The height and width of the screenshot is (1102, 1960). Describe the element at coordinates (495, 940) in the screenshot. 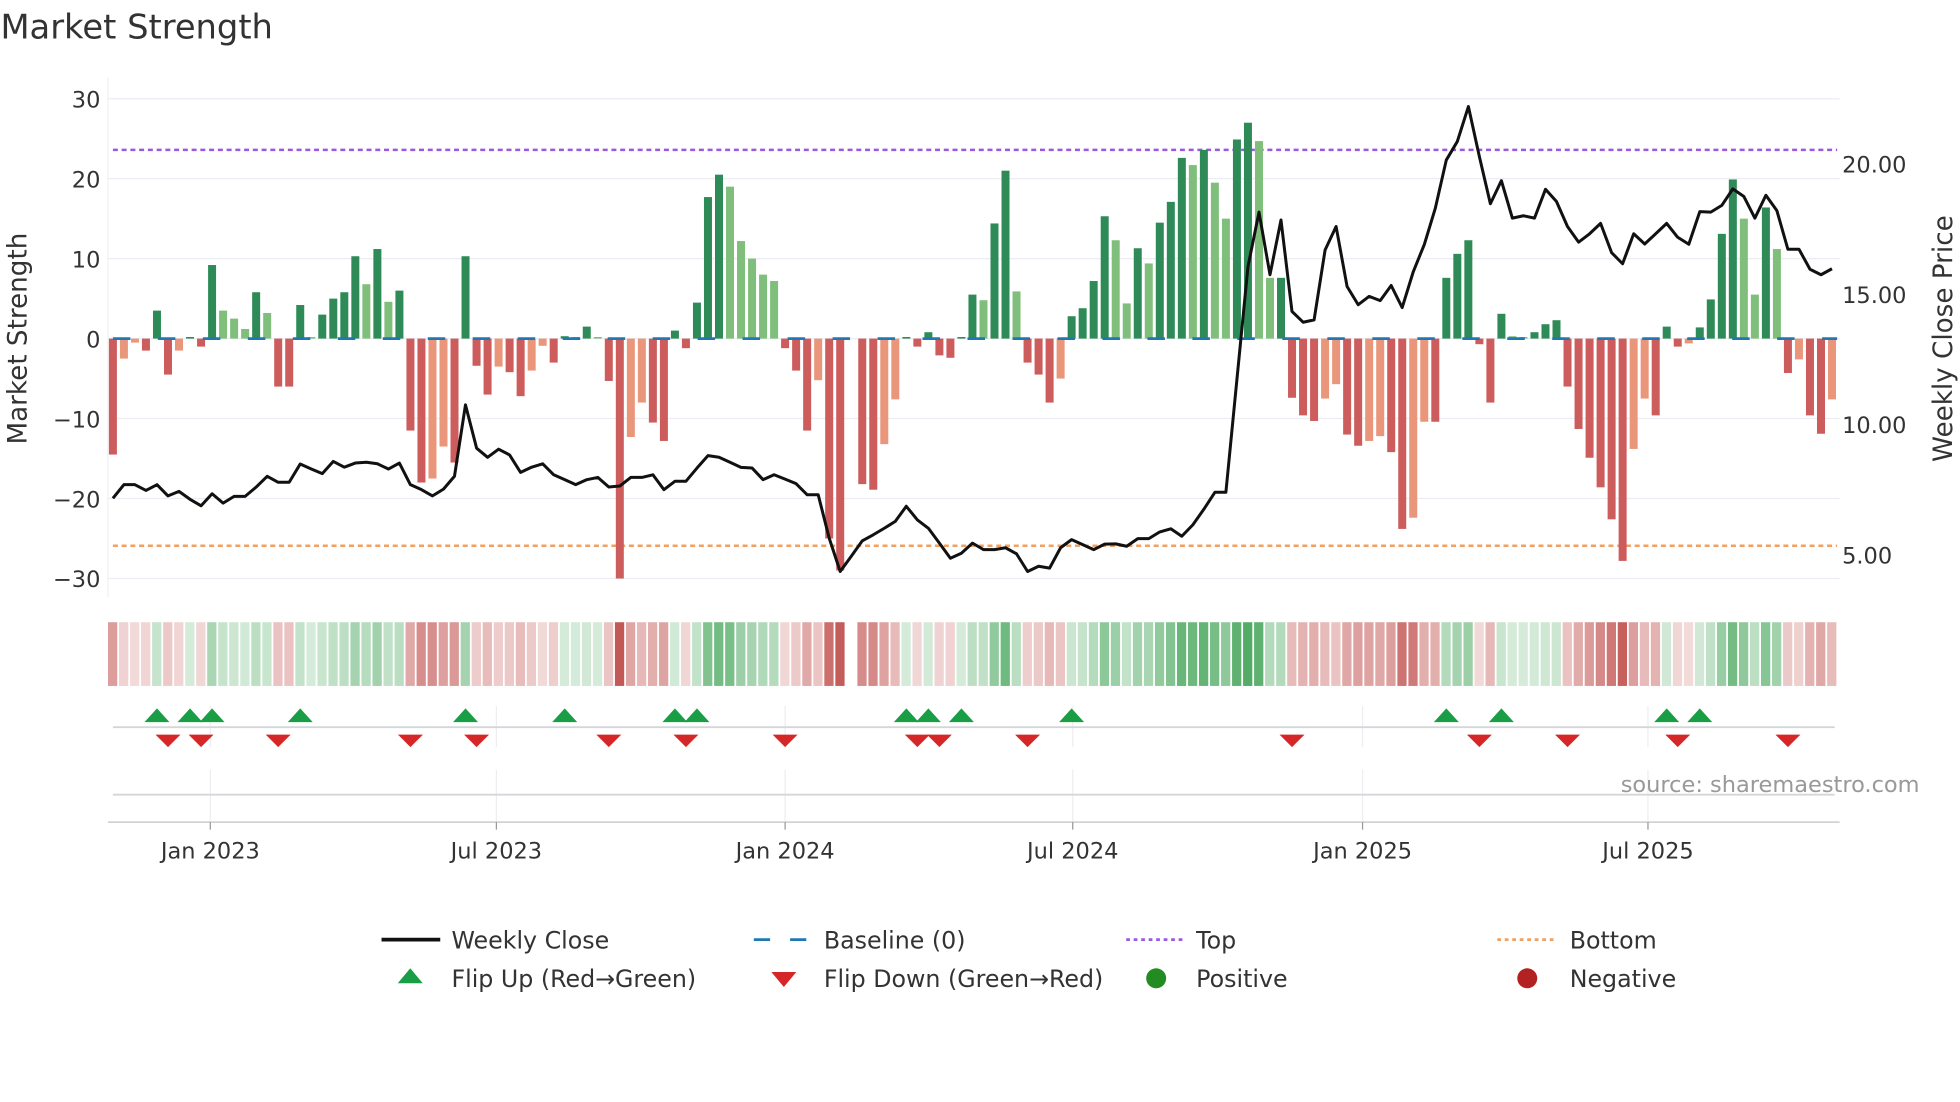

I see `legend-item: Weekly Close` at that location.